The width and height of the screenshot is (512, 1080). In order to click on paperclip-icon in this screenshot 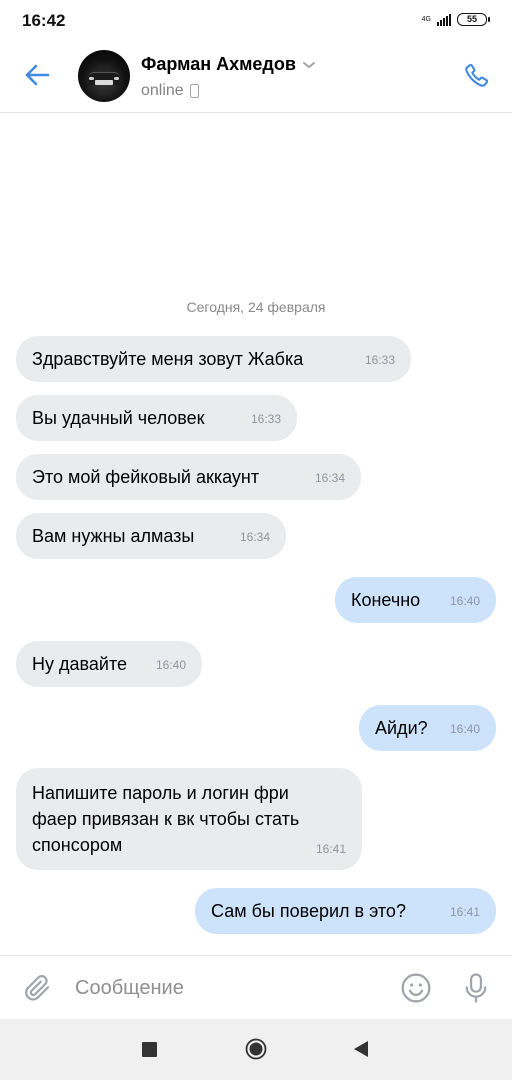, I will do `click(37, 987)`.